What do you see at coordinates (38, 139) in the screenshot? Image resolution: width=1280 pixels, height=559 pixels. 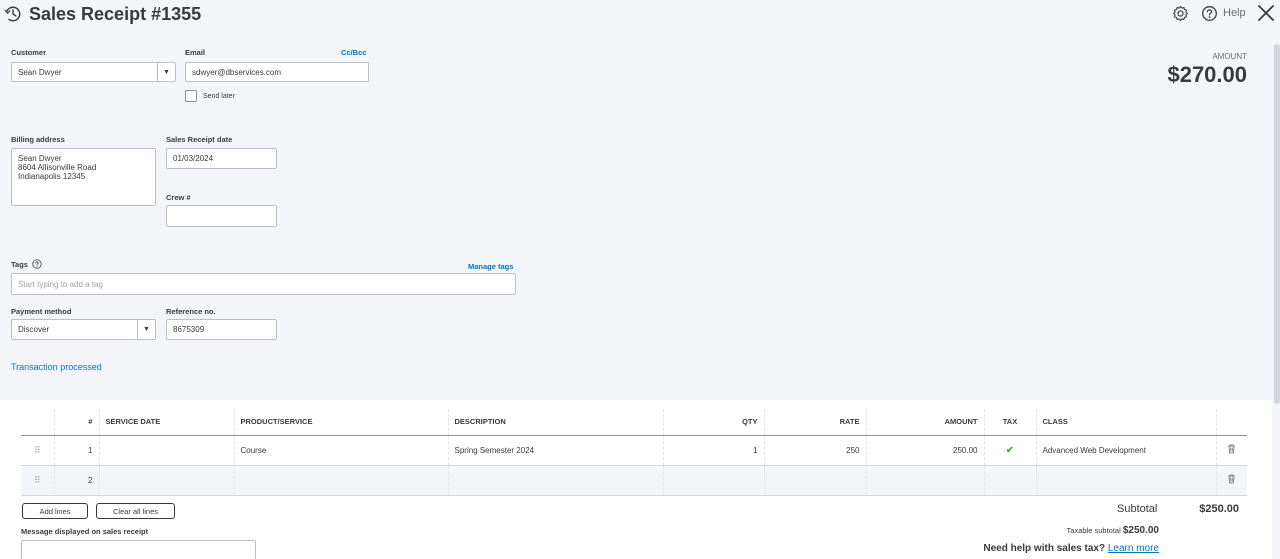 I see `billing-address-label: Billing address` at bounding box center [38, 139].